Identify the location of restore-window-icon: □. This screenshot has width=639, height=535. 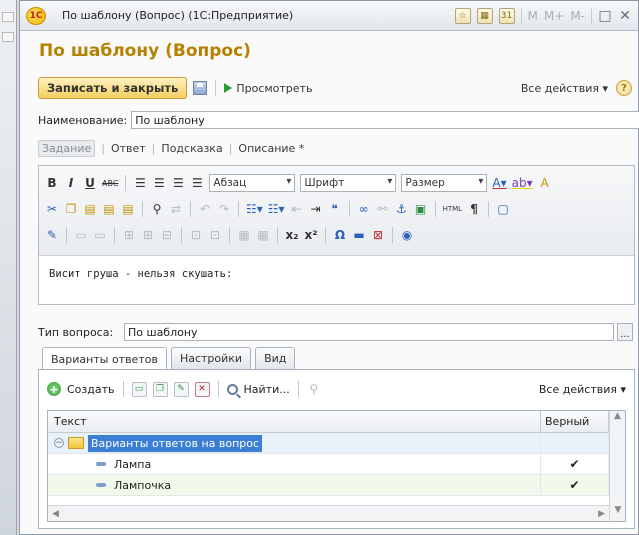
(605, 16).